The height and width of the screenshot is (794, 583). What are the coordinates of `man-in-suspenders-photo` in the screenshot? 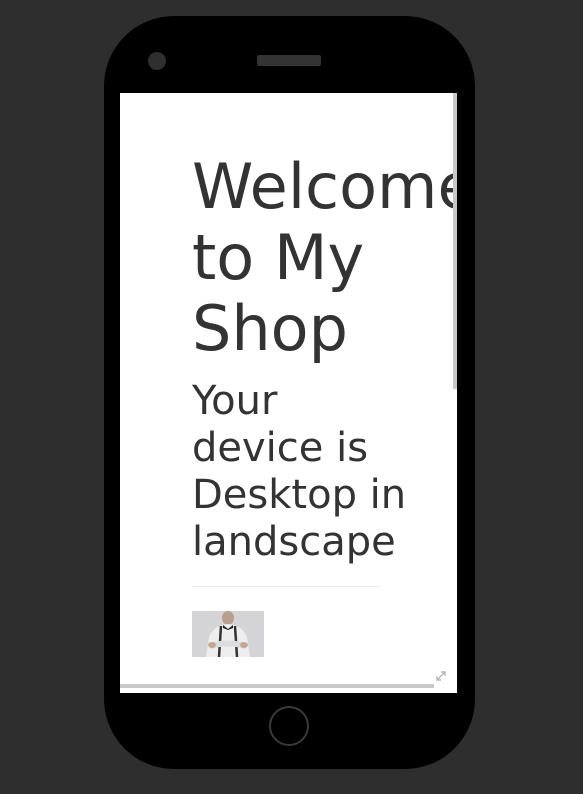 It's located at (228, 634).